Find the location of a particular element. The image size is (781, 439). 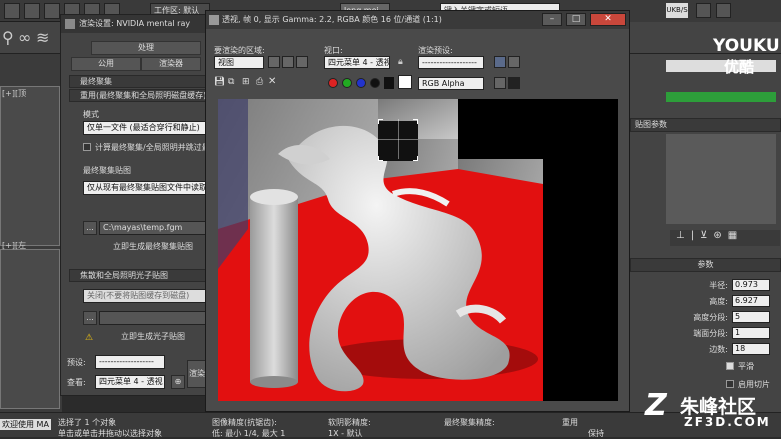

viewport-bottom-left is located at coordinates (30, 329).